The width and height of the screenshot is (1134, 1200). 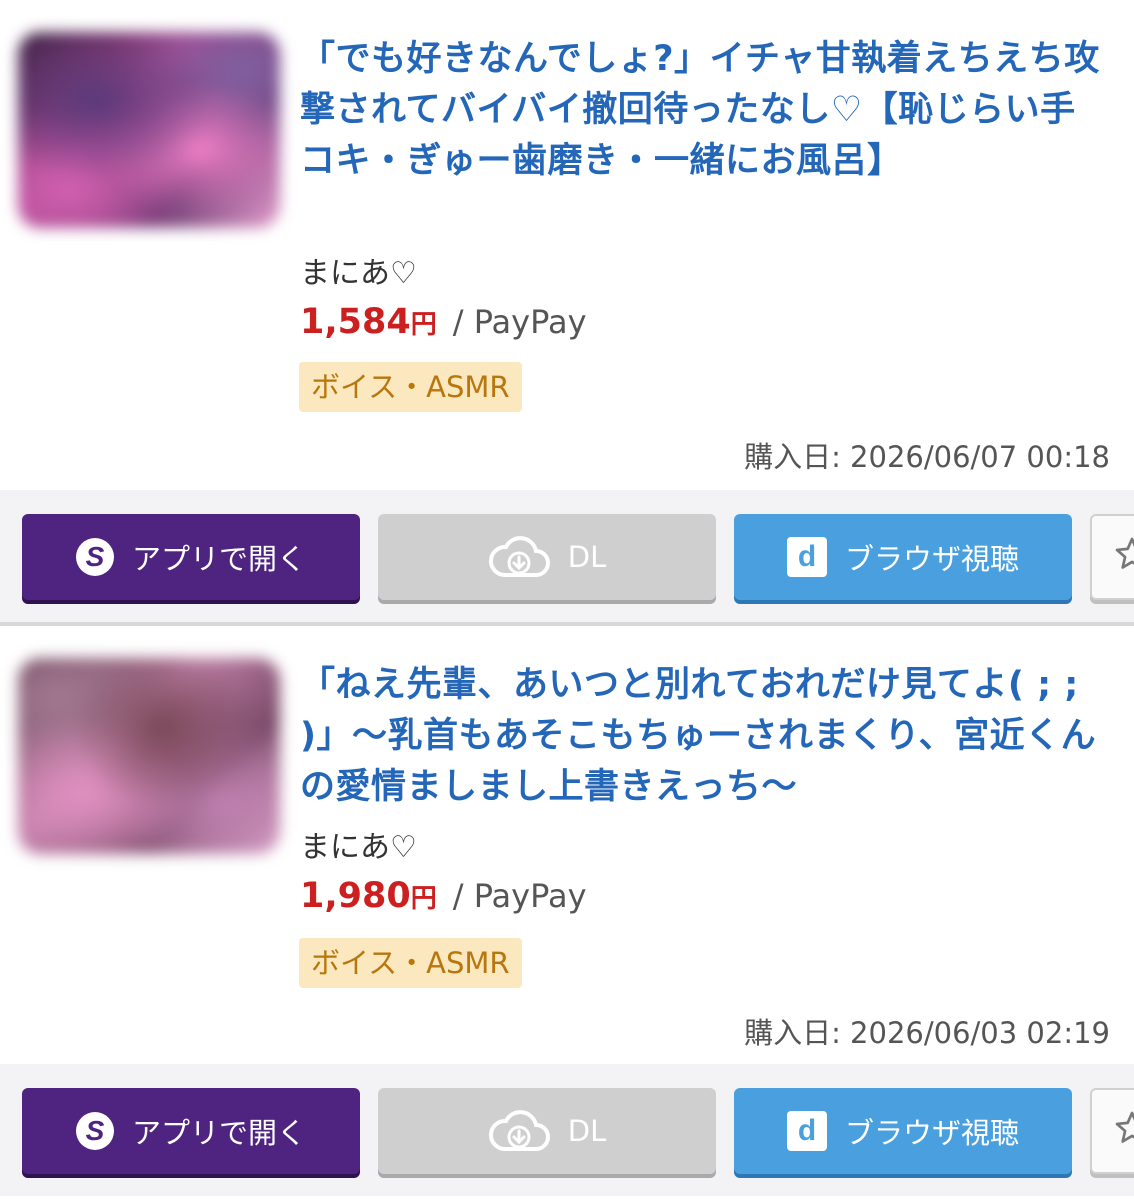 I want to click on price-row: 1,980円 / PayPay, so click(x=443, y=896).